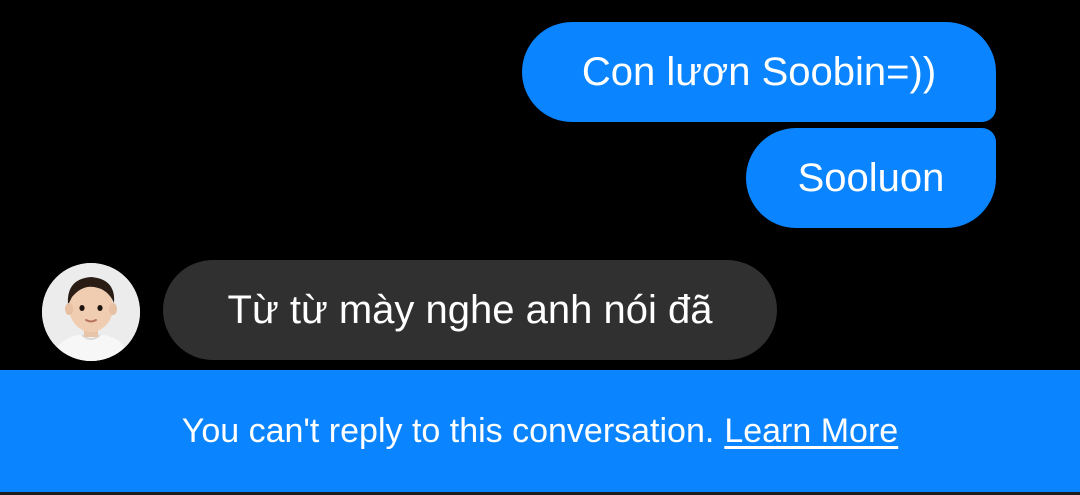  Describe the element at coordinates (871, 178) in the screenshot. I see `sent-message-bubble: Sooluon` at that location.